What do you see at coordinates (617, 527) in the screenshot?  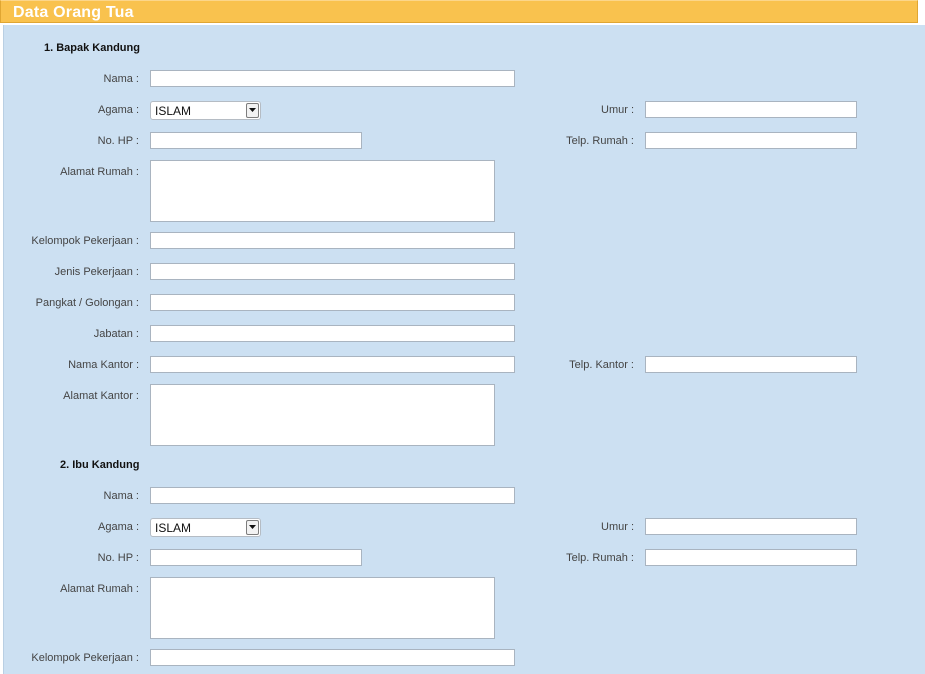 I see `mother-umur-label: Umur :` at bounding box center [617, 527].